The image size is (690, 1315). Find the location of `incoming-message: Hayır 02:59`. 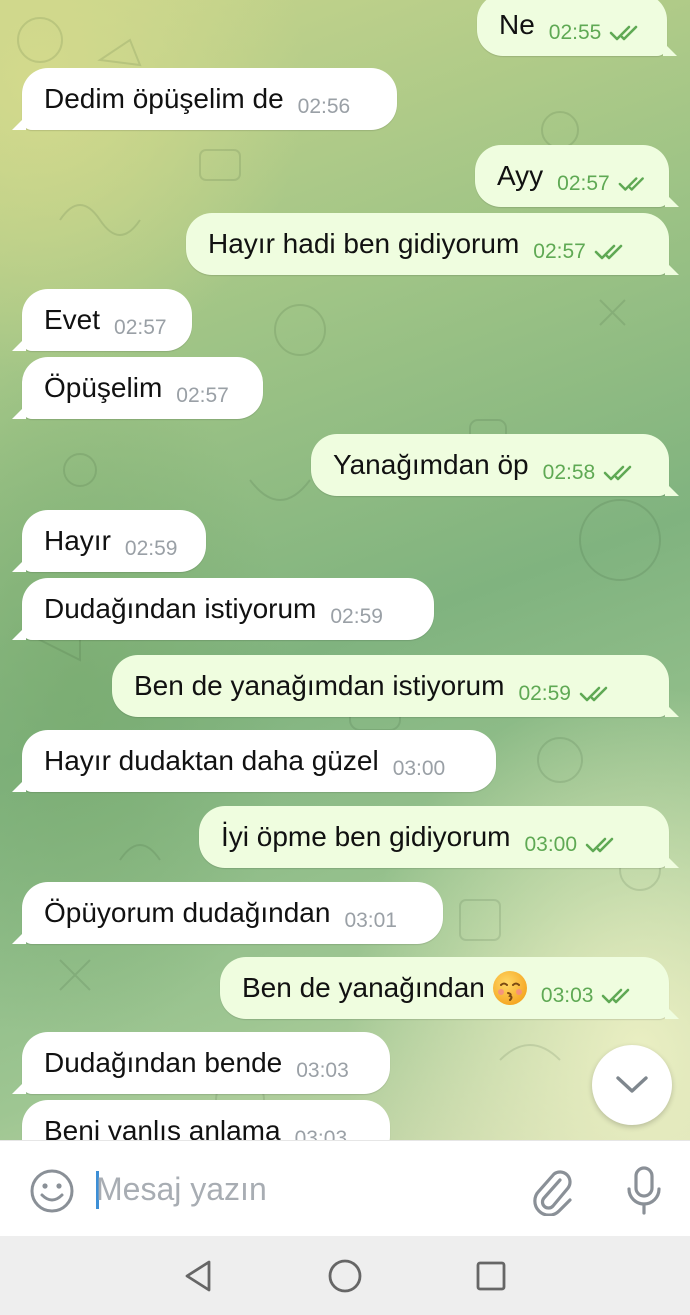

incoming-message: Hayır 02:59 is located at coordinates (109, 541).